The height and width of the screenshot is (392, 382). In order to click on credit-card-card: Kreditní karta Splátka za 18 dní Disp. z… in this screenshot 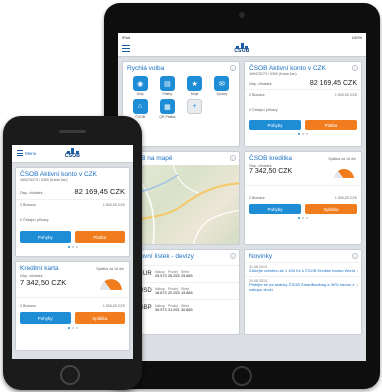, I will do `click(72, 306)`.